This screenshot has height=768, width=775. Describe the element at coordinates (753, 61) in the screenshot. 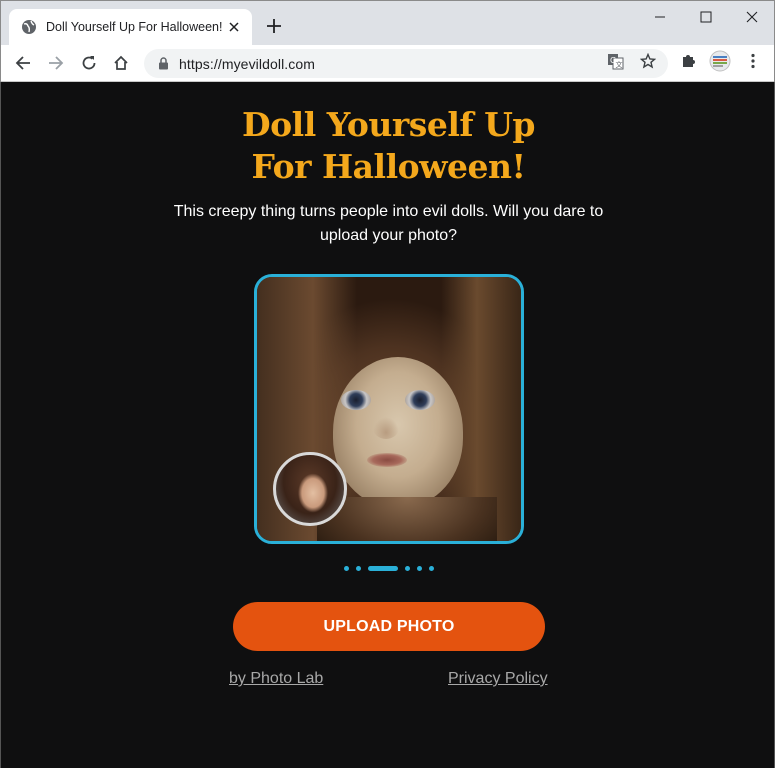

I see `kebab-menu-icon` at that location.